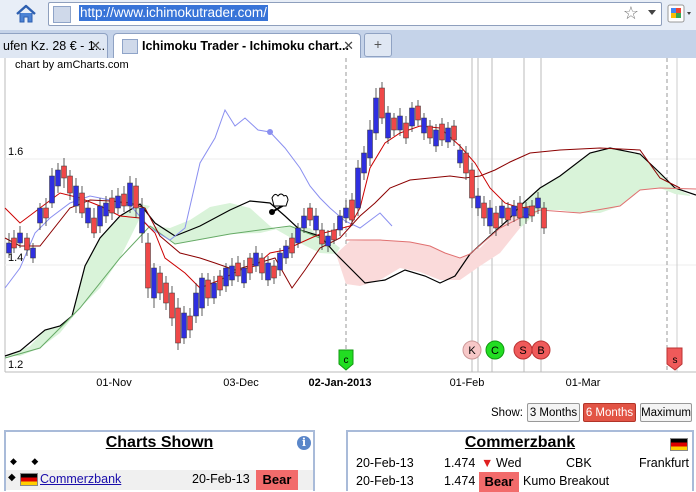 This screenshot has width=696, height=492. I want to click on charts-shown-title: Charts Shown, so click(159, 442).